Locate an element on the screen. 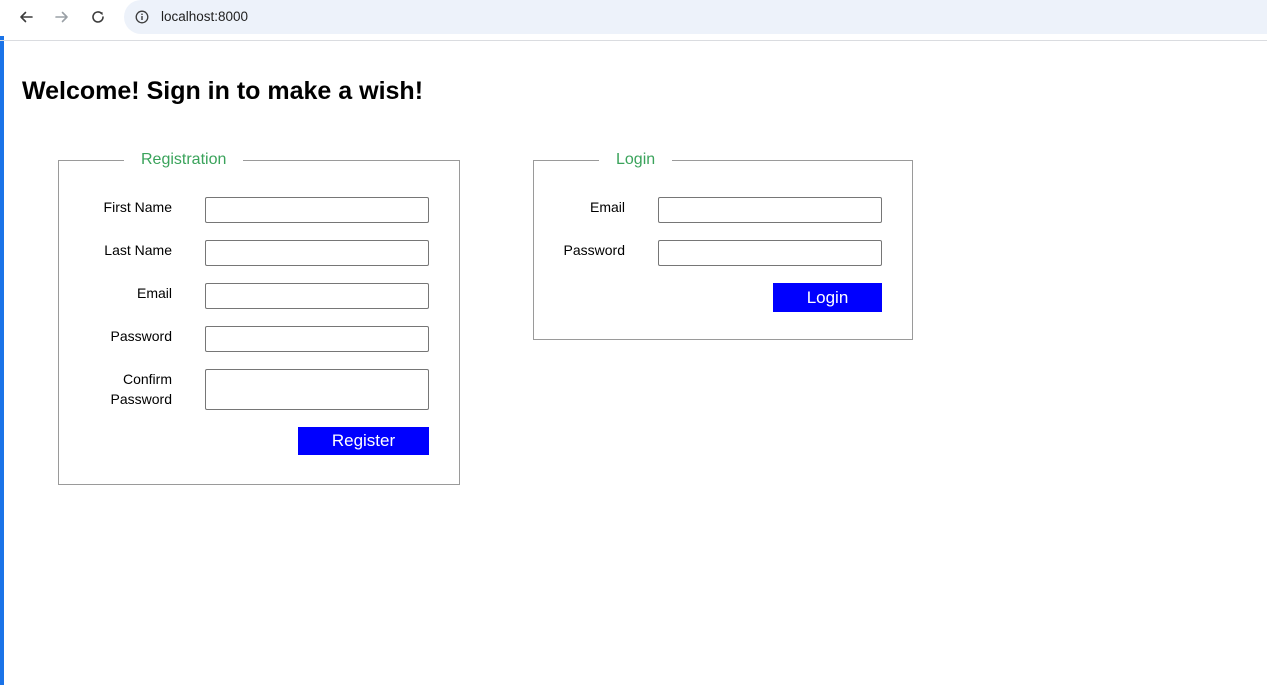 Image resolution: width=1267 pixels, height=685 pixels. back-button is located at coordinates (26, 17).